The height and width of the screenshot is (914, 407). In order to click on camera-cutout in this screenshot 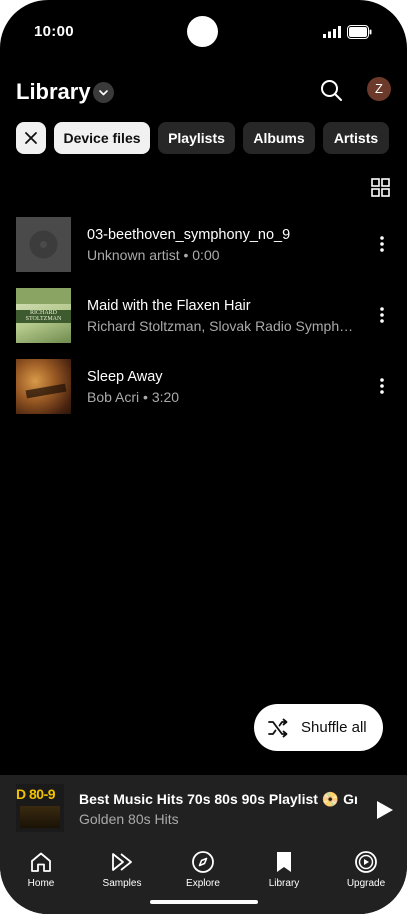, I will do `click(202, 31)`.